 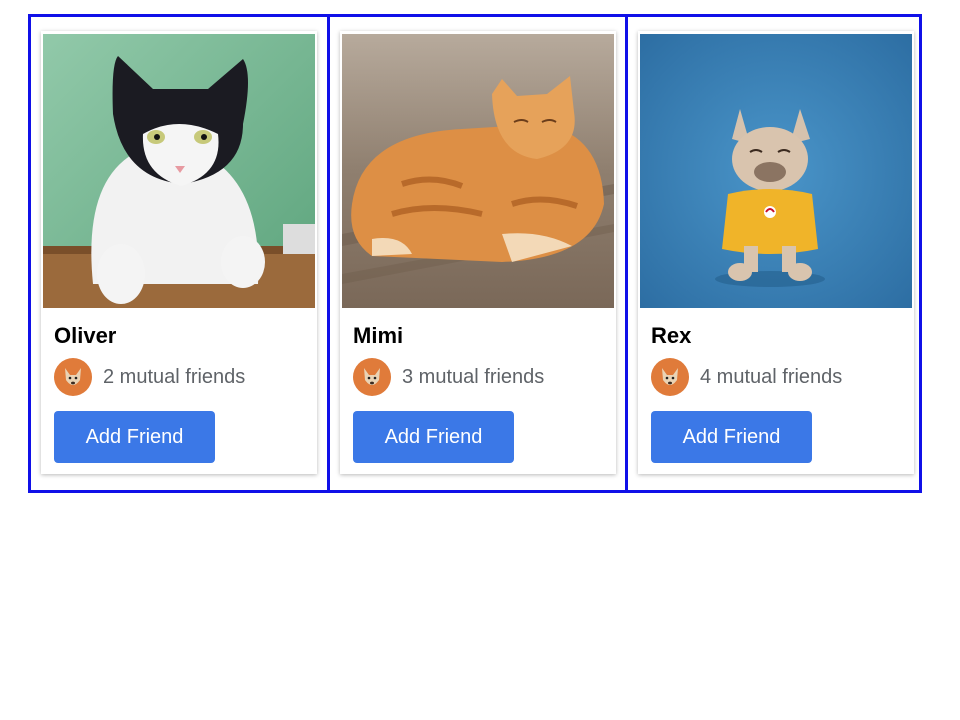 What do you see at coordinates (671, 335) in the screenshot?
I see `friend-name: Rex` at bounding box center [671, 335].